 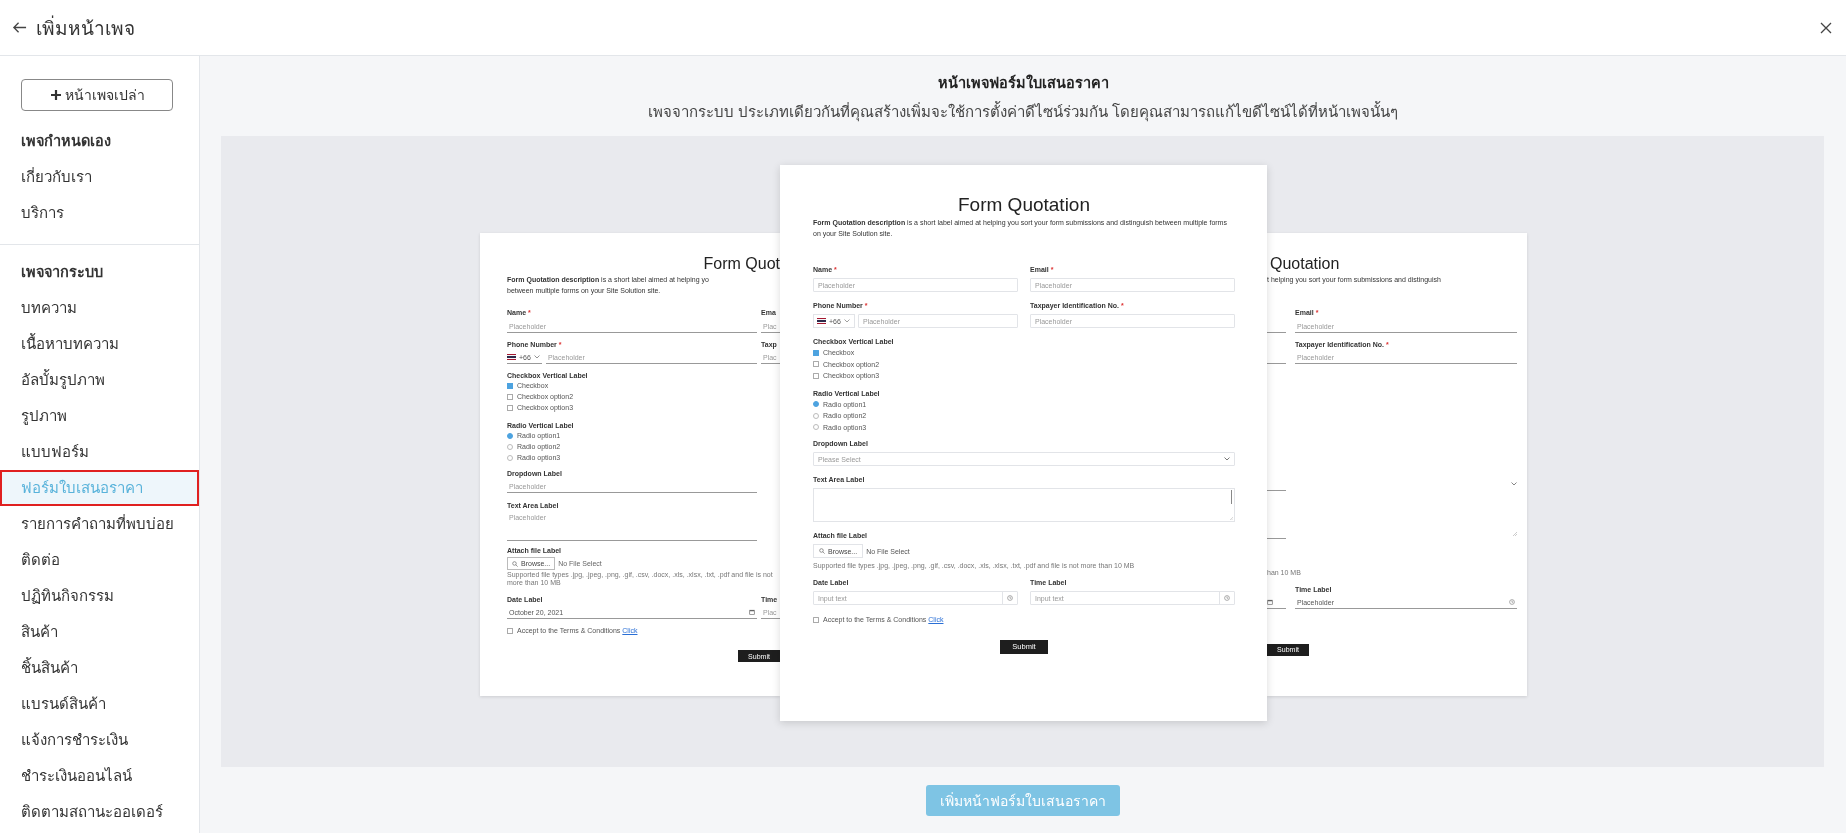 I want to click on preview-title: หน้าเพจฟอร์มใบเสนอราคา, so click(x=1023, y=83).